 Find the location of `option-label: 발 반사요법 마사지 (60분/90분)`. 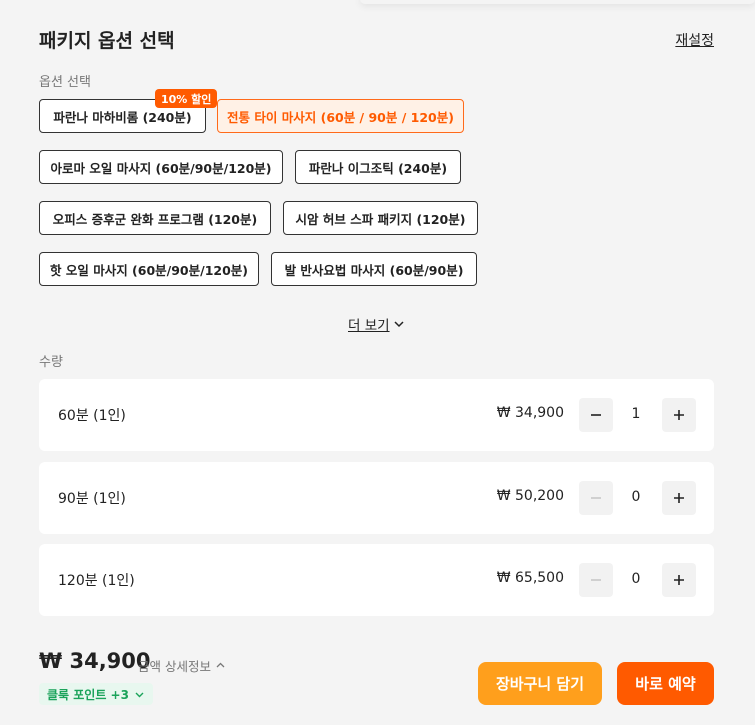

option-label: 발 반사요법 마사지 (60분/90분) is located at coordinates (374, 270).